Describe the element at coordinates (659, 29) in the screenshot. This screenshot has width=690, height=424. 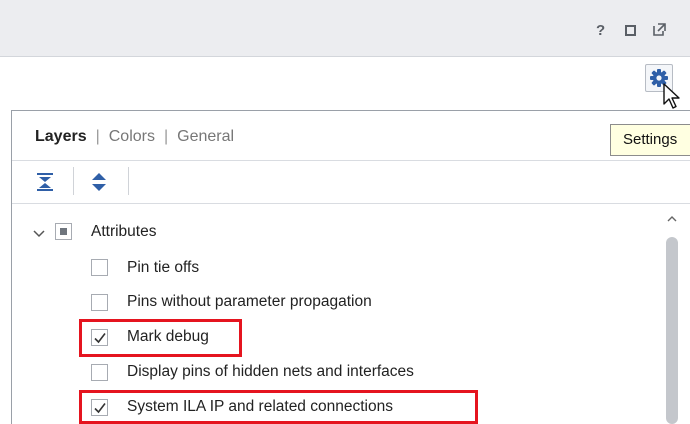
I see `undock-icon` at that location.